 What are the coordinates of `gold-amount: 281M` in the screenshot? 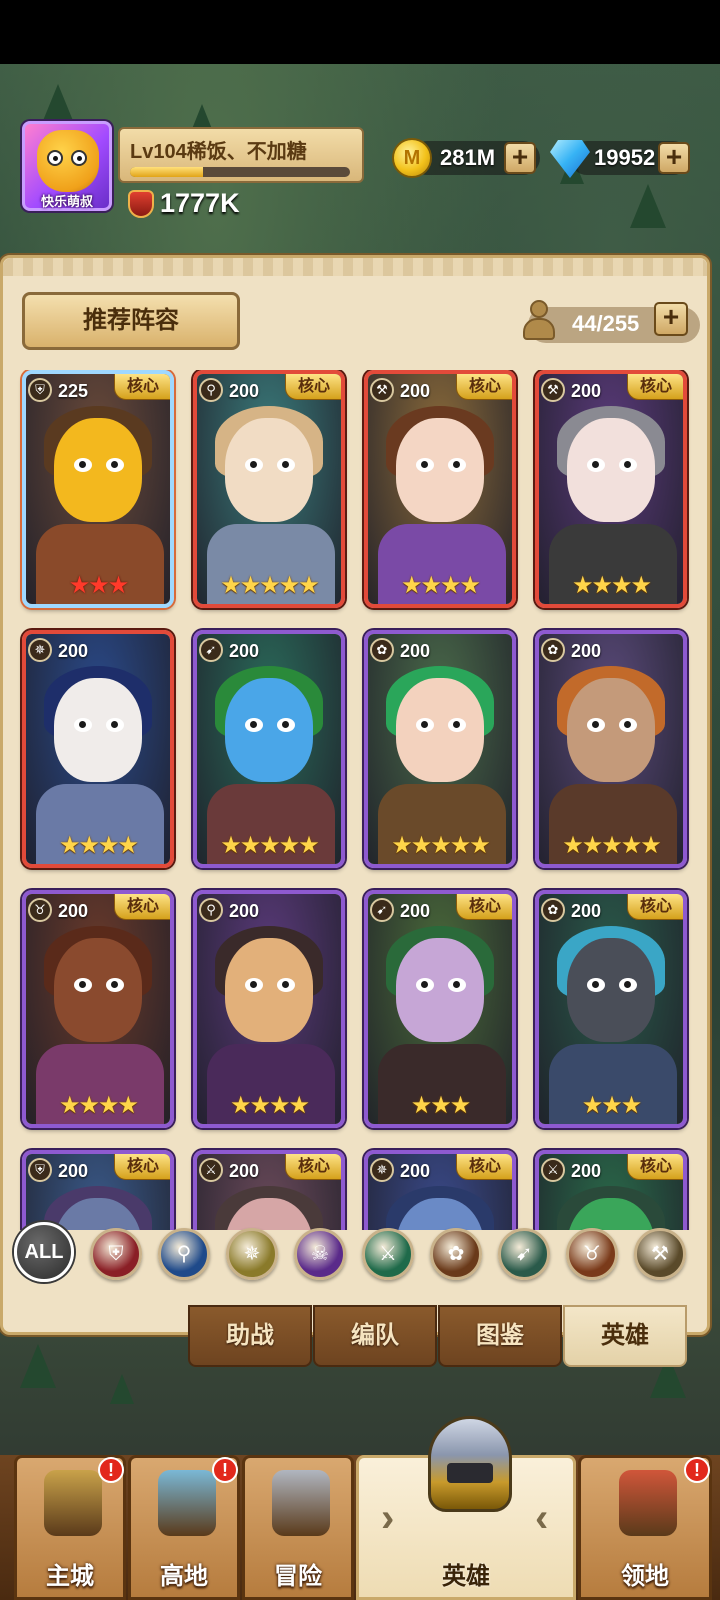 It's located at (468, 157).